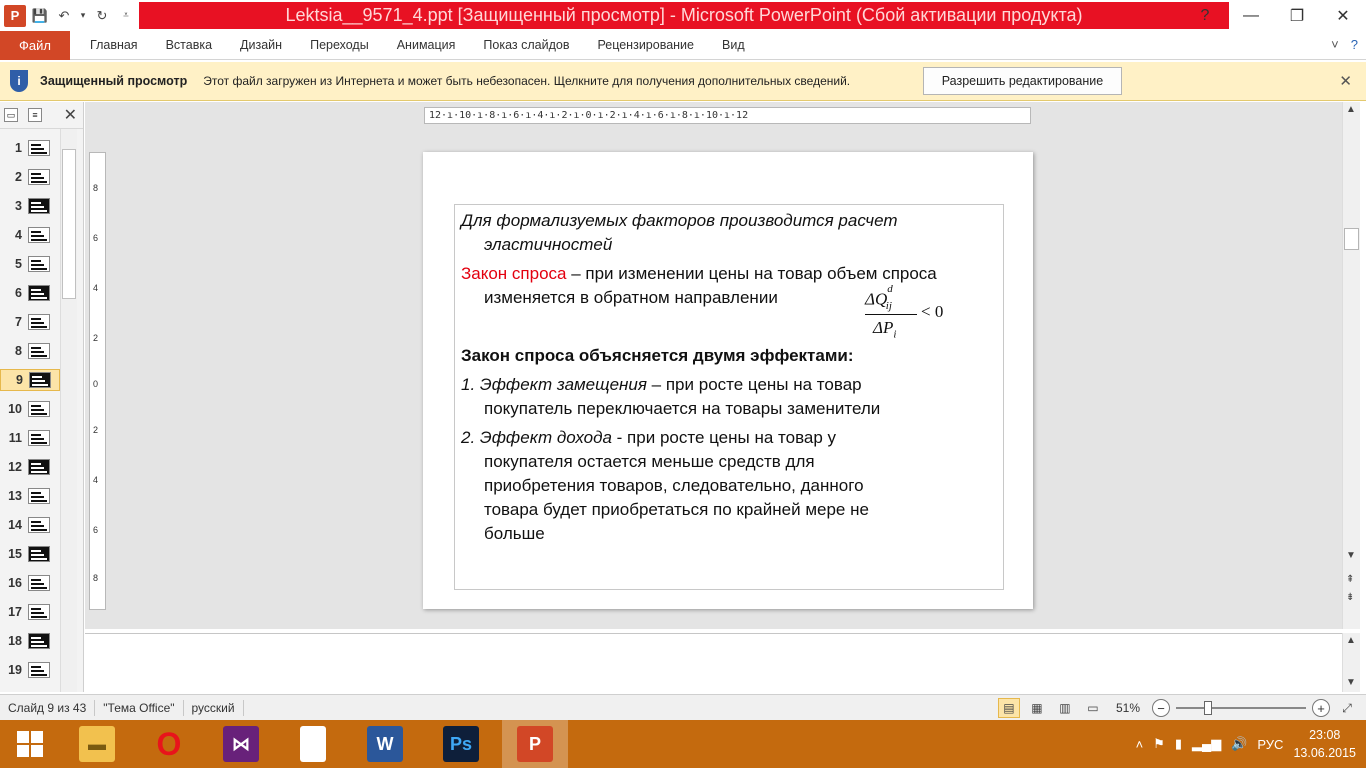 The image size is (1366, 768). What do you see at coordinates (15, 641) in the screenshot?
I see `slide-thumbnail-number: 18` at bounding box center [15, 641].